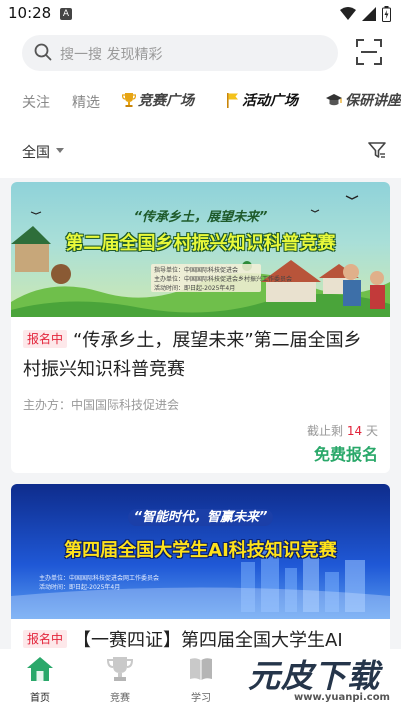 Image resolution: width=401 pixels, height=712 pixels. I want to click on book-icon, so click(201, 669).